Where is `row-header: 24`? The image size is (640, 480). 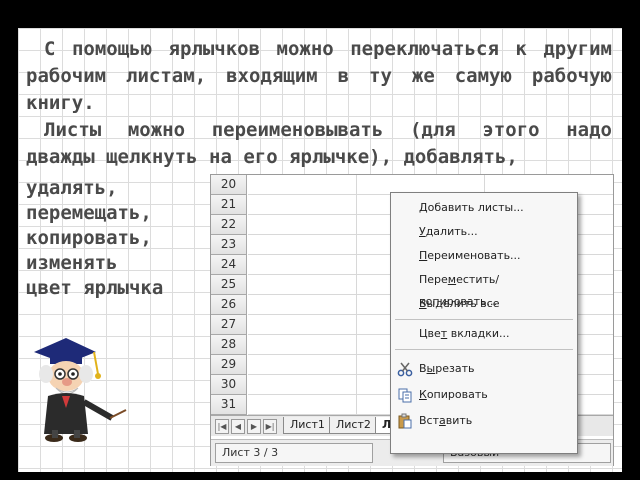 row-header: 24 is located at coordinates (229, 265).